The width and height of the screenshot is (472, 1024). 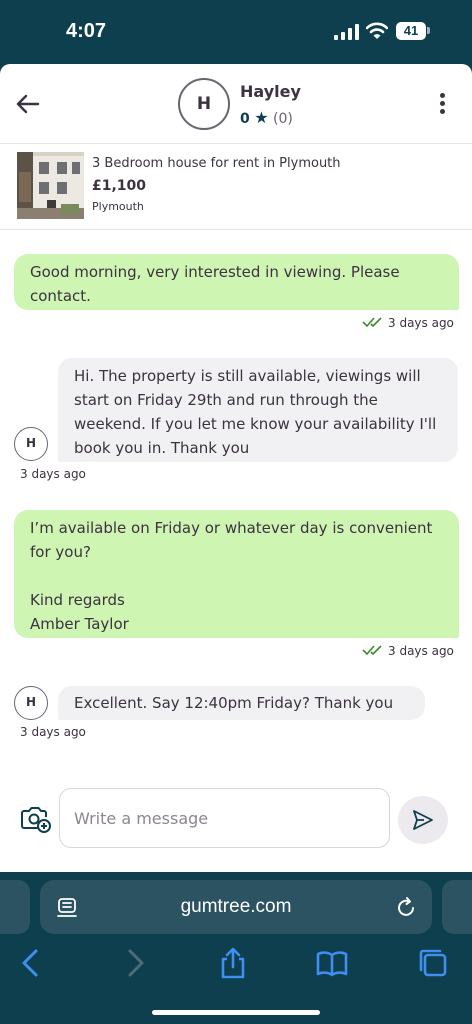 What do you see at coordinates (28, 104) in the screenshot?
I see `back-arrow-icon` at bounding box center [28, 104].